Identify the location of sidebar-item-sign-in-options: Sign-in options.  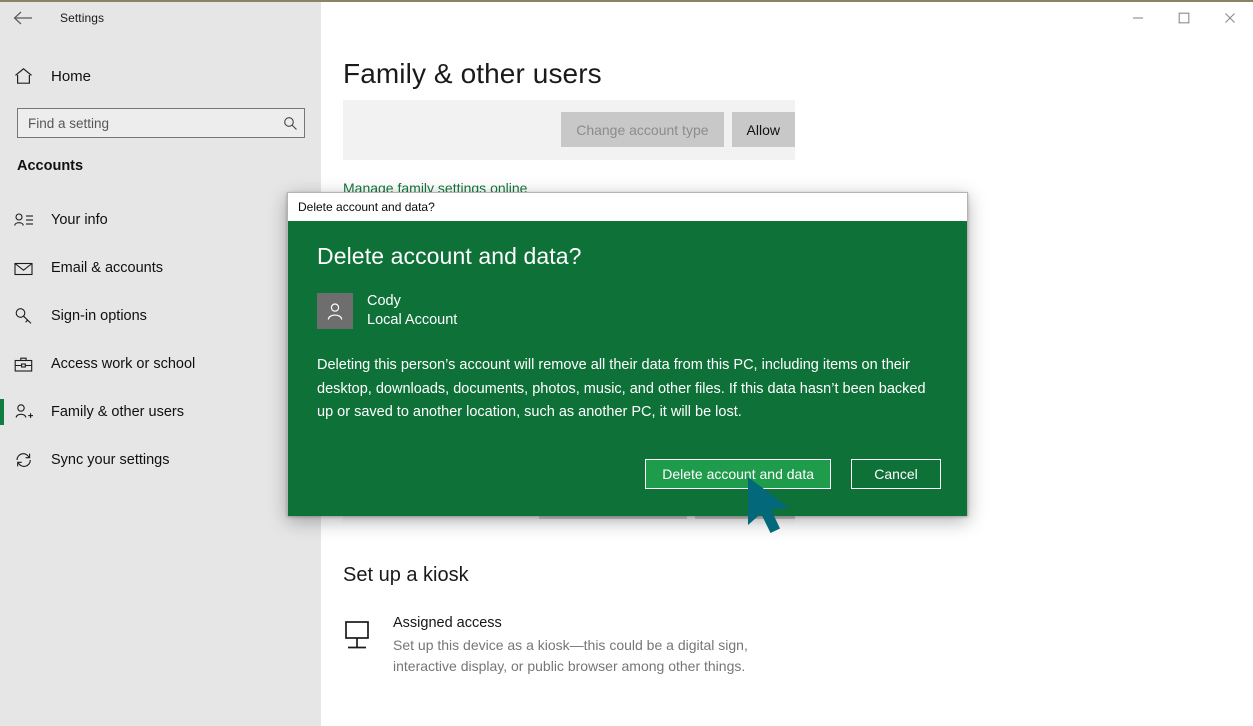
(160, 316).